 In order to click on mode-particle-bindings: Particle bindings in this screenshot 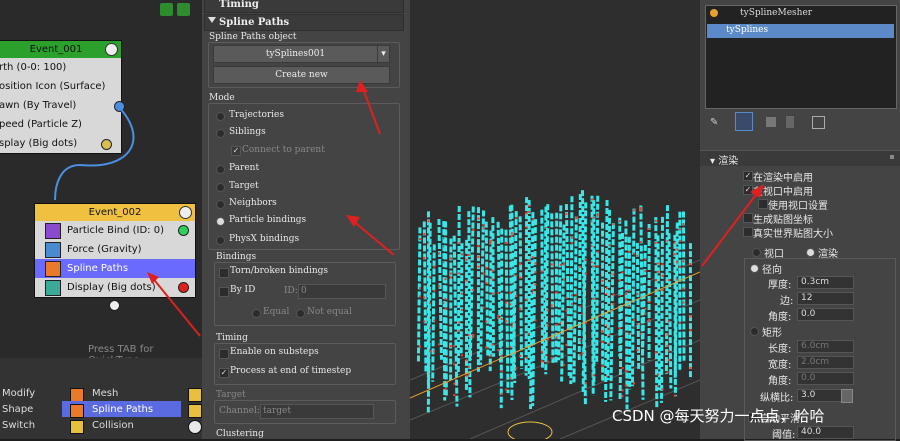, I will do `click(267, 220)`.